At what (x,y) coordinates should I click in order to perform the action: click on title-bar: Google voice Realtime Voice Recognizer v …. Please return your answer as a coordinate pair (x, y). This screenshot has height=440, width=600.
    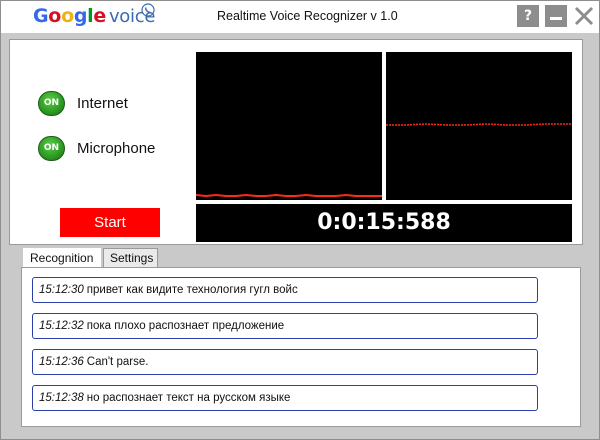
    Looking at the image, I should click on (300, 17).